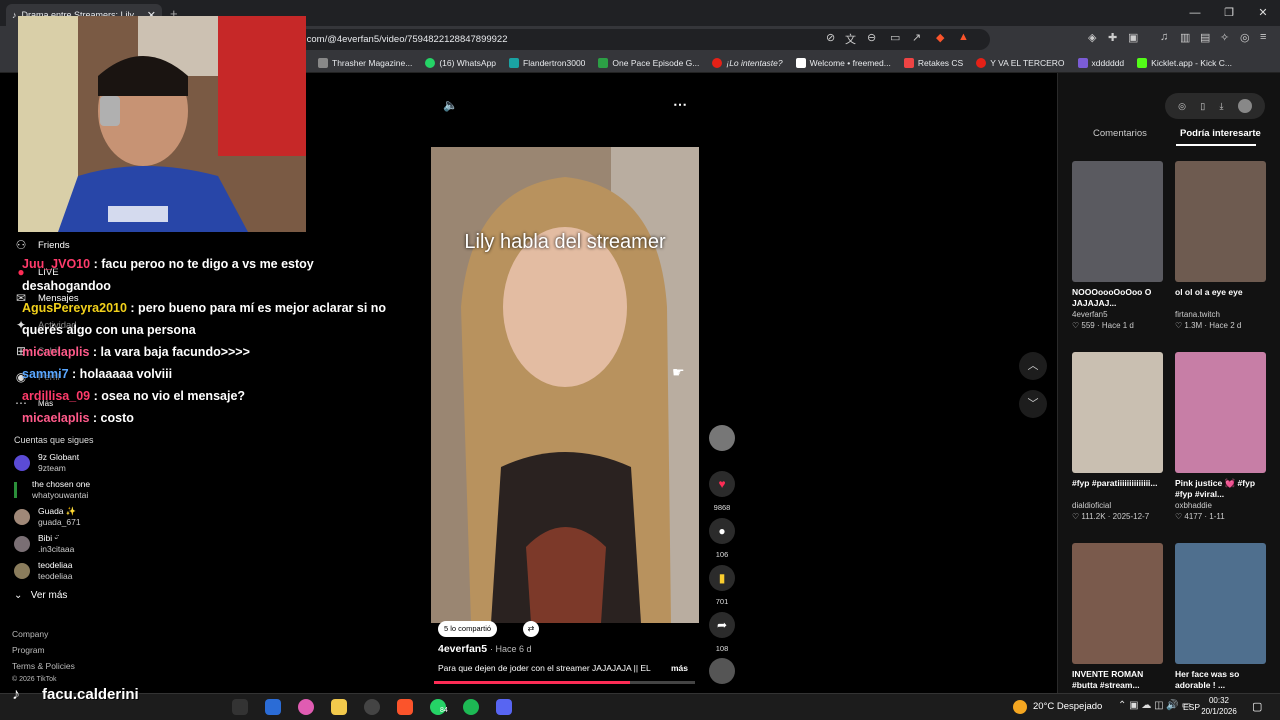 This screenshot has width=1280, height=720. What do you see at coordinates (830, 37) in the screenshot?
I see `reader-icon: ⊘` at bounding box center [830, 37].